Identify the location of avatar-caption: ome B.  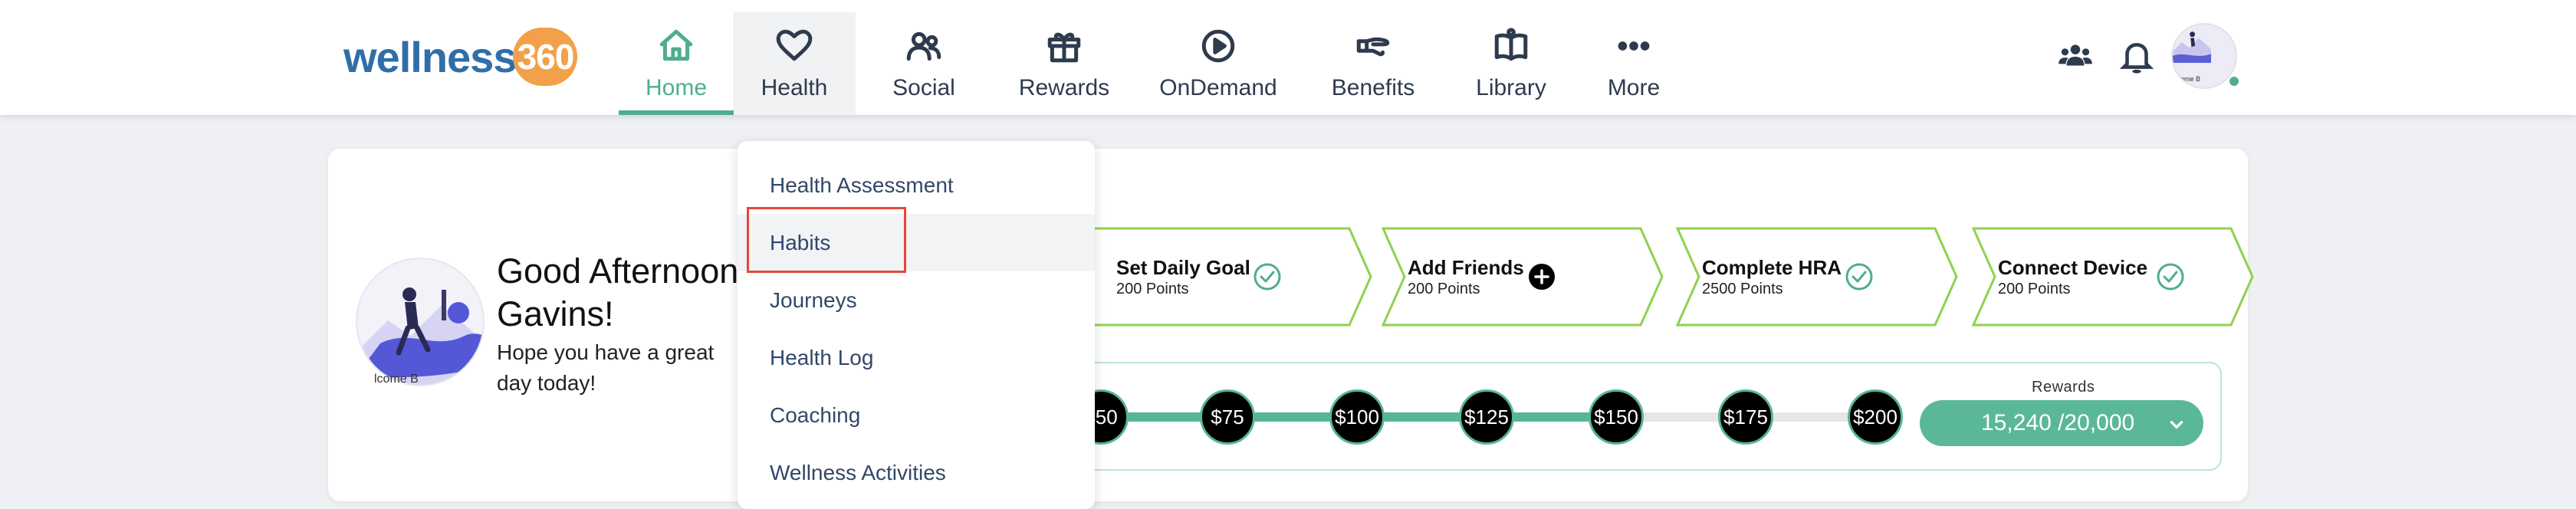
(2191, 79).